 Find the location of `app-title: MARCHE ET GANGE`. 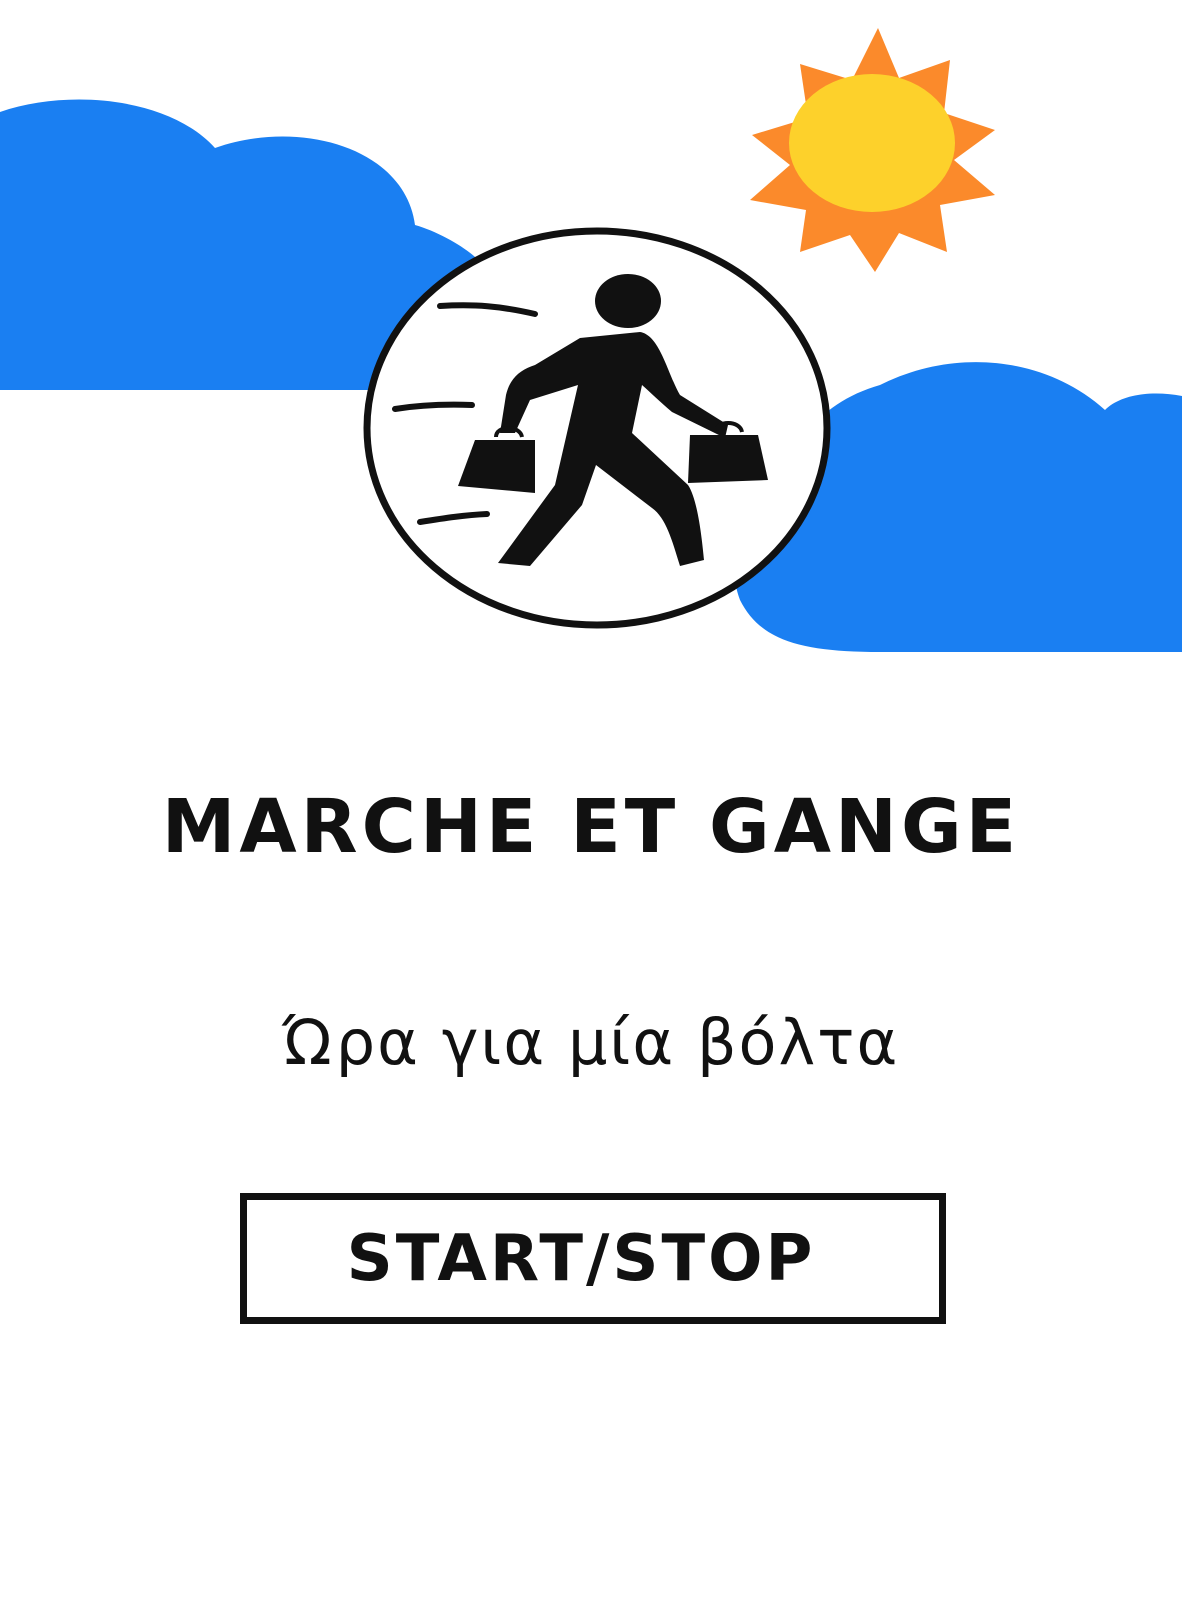

app-title: MARCHE ET GANGE is located at coordinates (591, 827).